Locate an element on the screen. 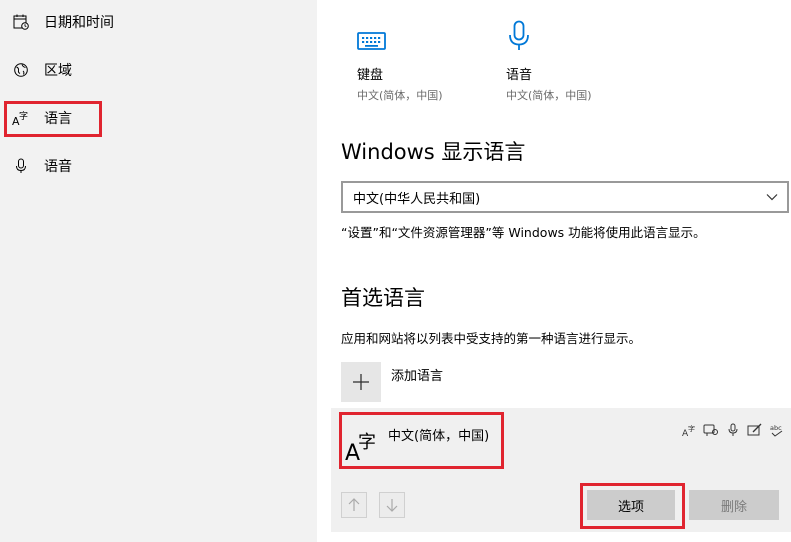  globe-region-icon is located at coordinates (21, 70).